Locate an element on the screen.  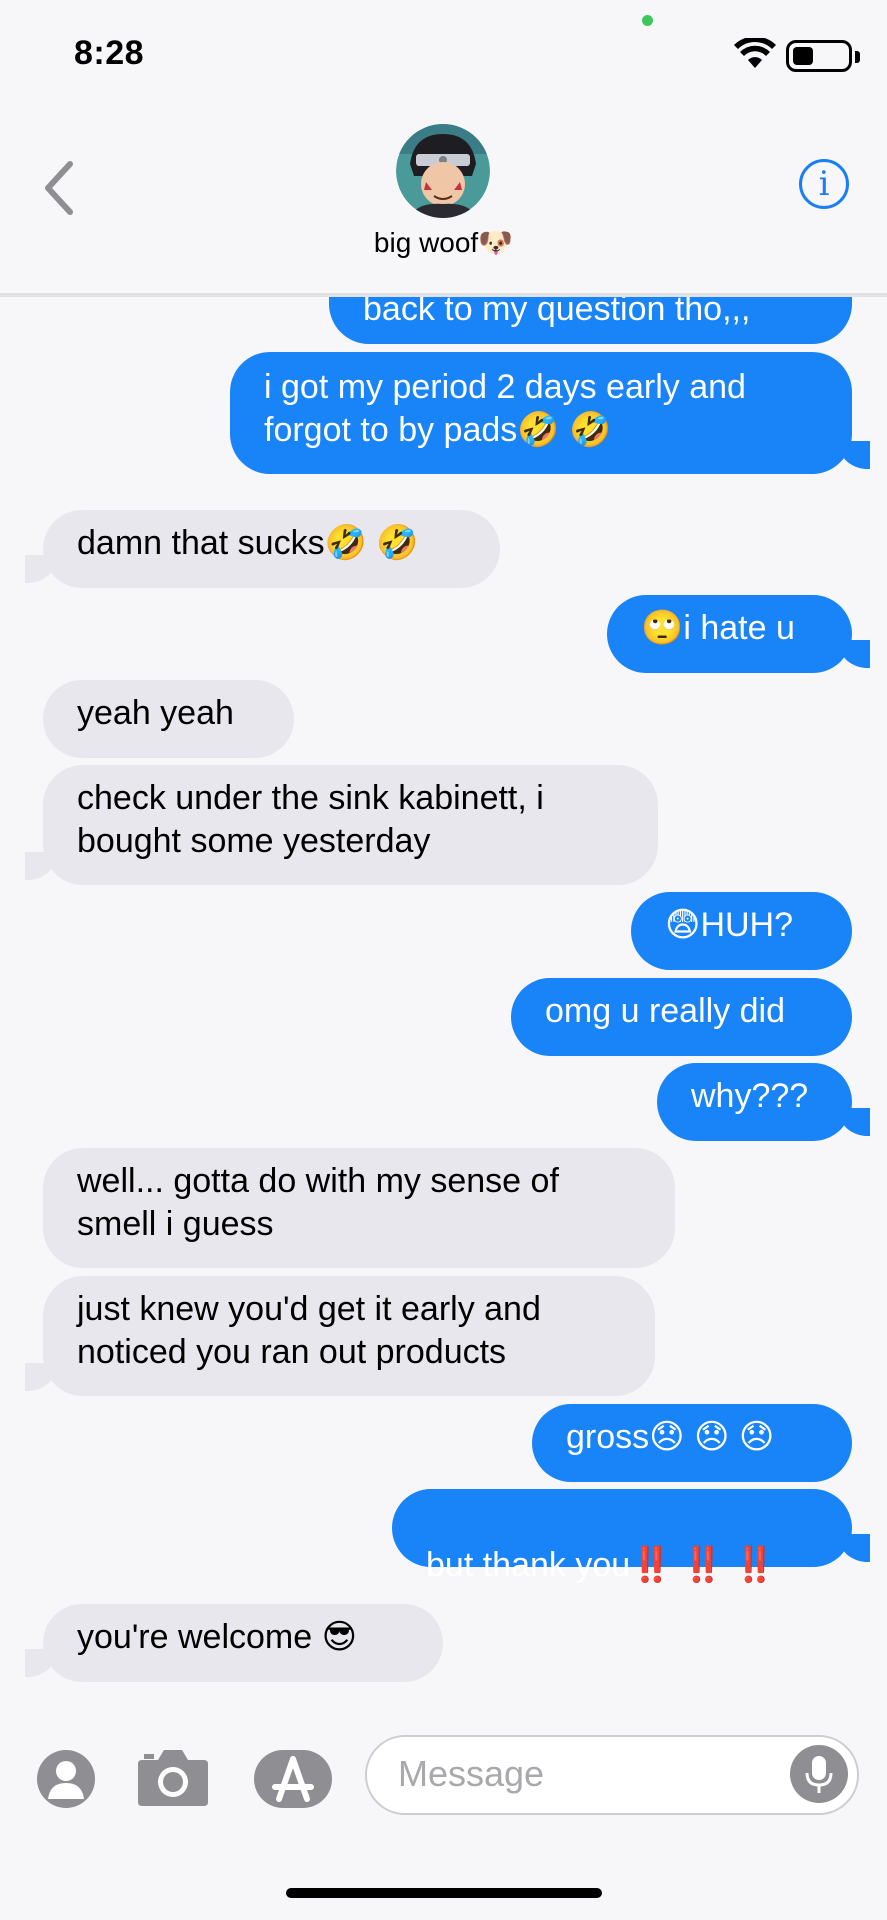
message-text: but thank you is located at coordinates (528, 1565).